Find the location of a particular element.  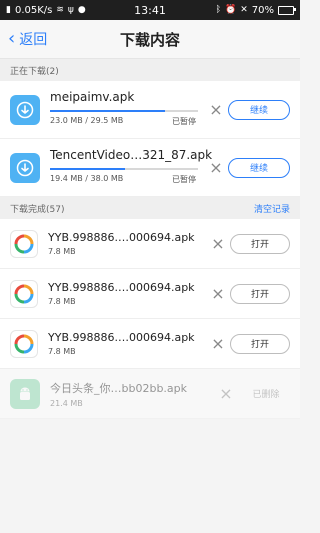

wifi-icon: ≋ is located at coordinates (60, 9).